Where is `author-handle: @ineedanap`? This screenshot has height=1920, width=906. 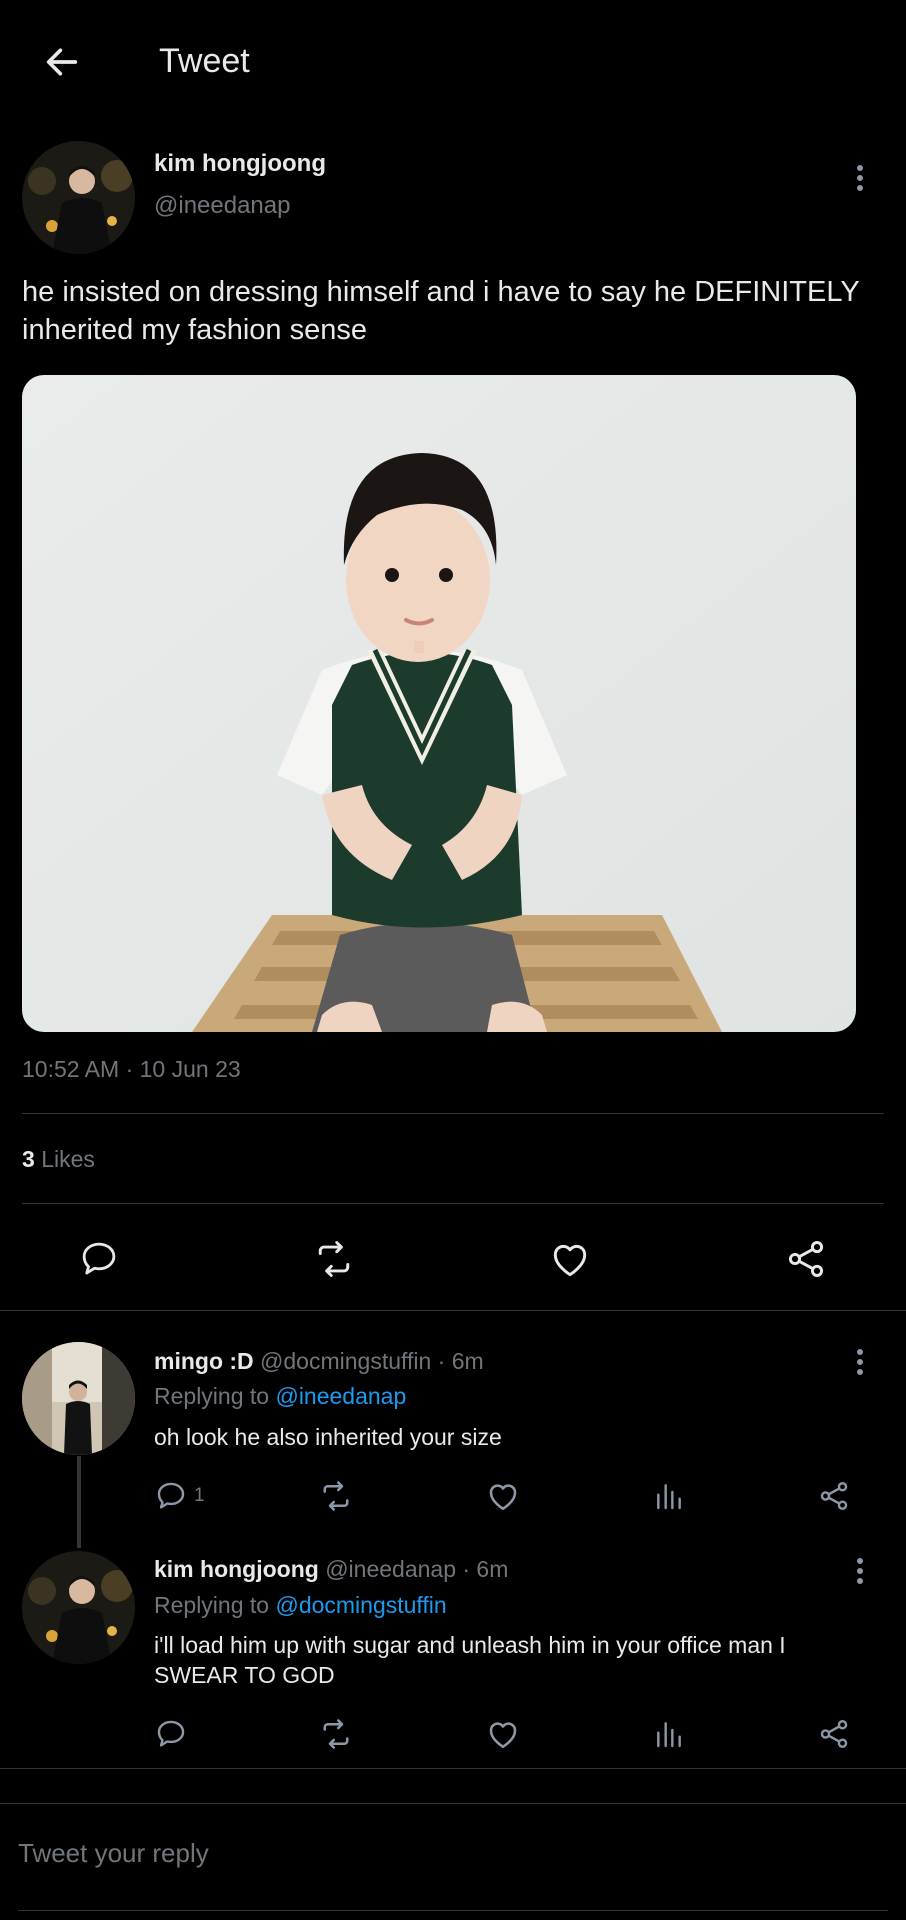 author-handle: @ineedanap is located at coordinates (222, 206).